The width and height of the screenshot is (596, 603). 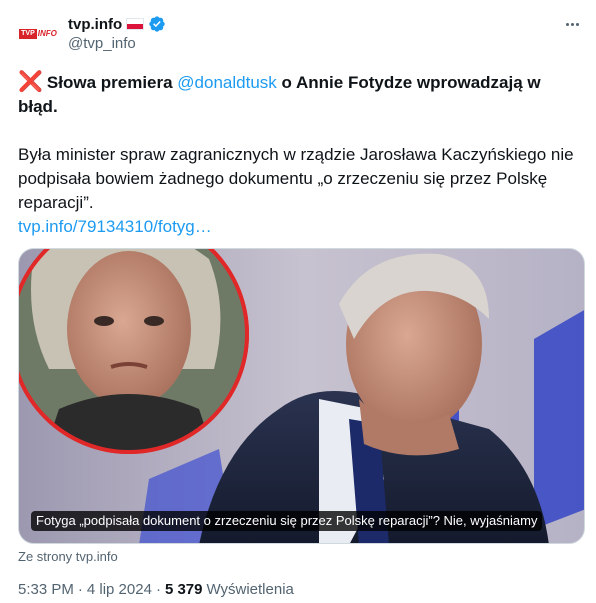 I want to click on verified-badge-icon, so click(x=157, y=24).